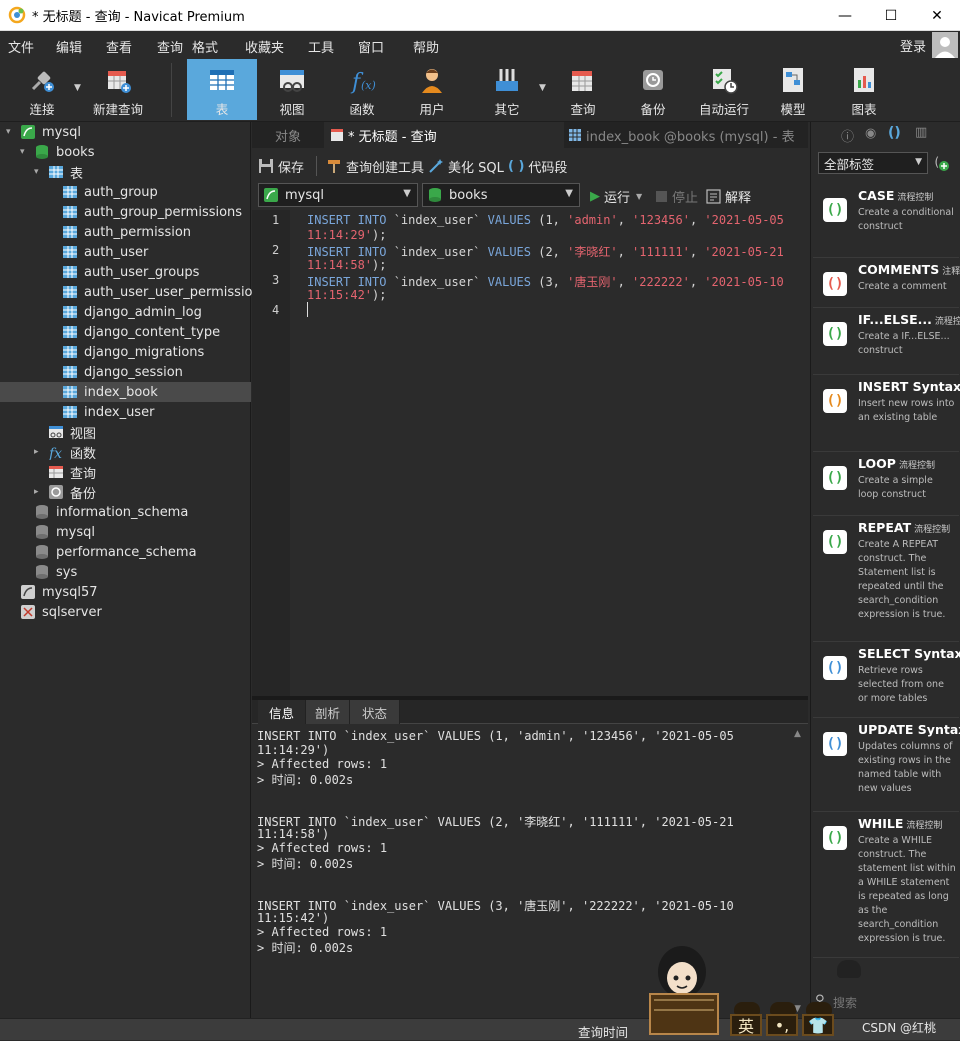  Describe the element at coordinates (110, 192) in the screenshot. I see `tree-item-auth_group: auth_group` at that location.